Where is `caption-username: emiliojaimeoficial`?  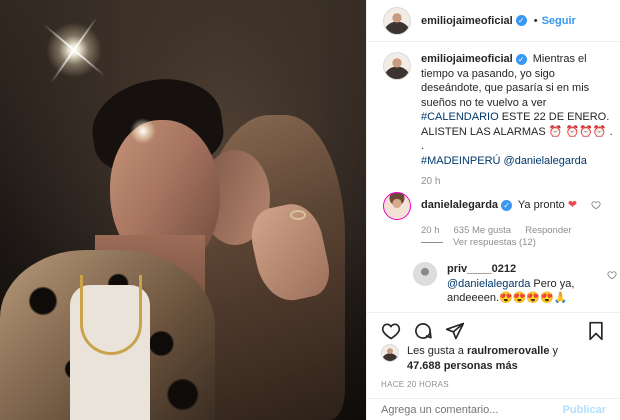
caption-username: emiliojaimeoficial is located at coordinates (467, 59).